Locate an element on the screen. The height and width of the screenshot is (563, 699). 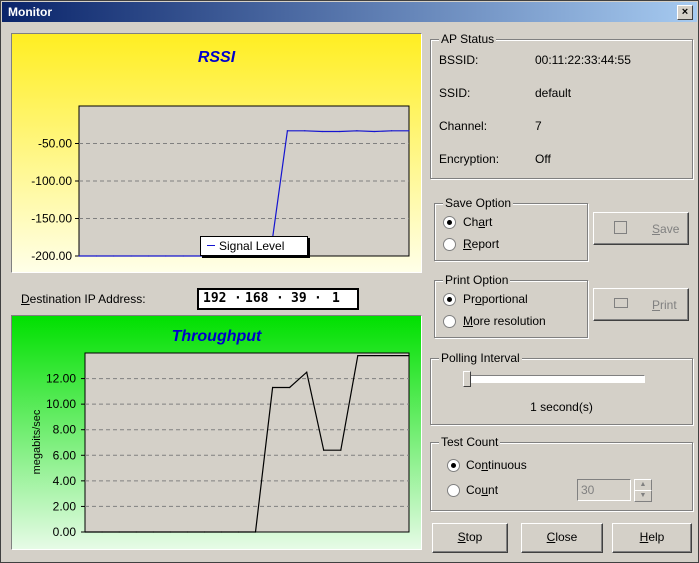
continuous-radio is located at coordinates (453, 465).